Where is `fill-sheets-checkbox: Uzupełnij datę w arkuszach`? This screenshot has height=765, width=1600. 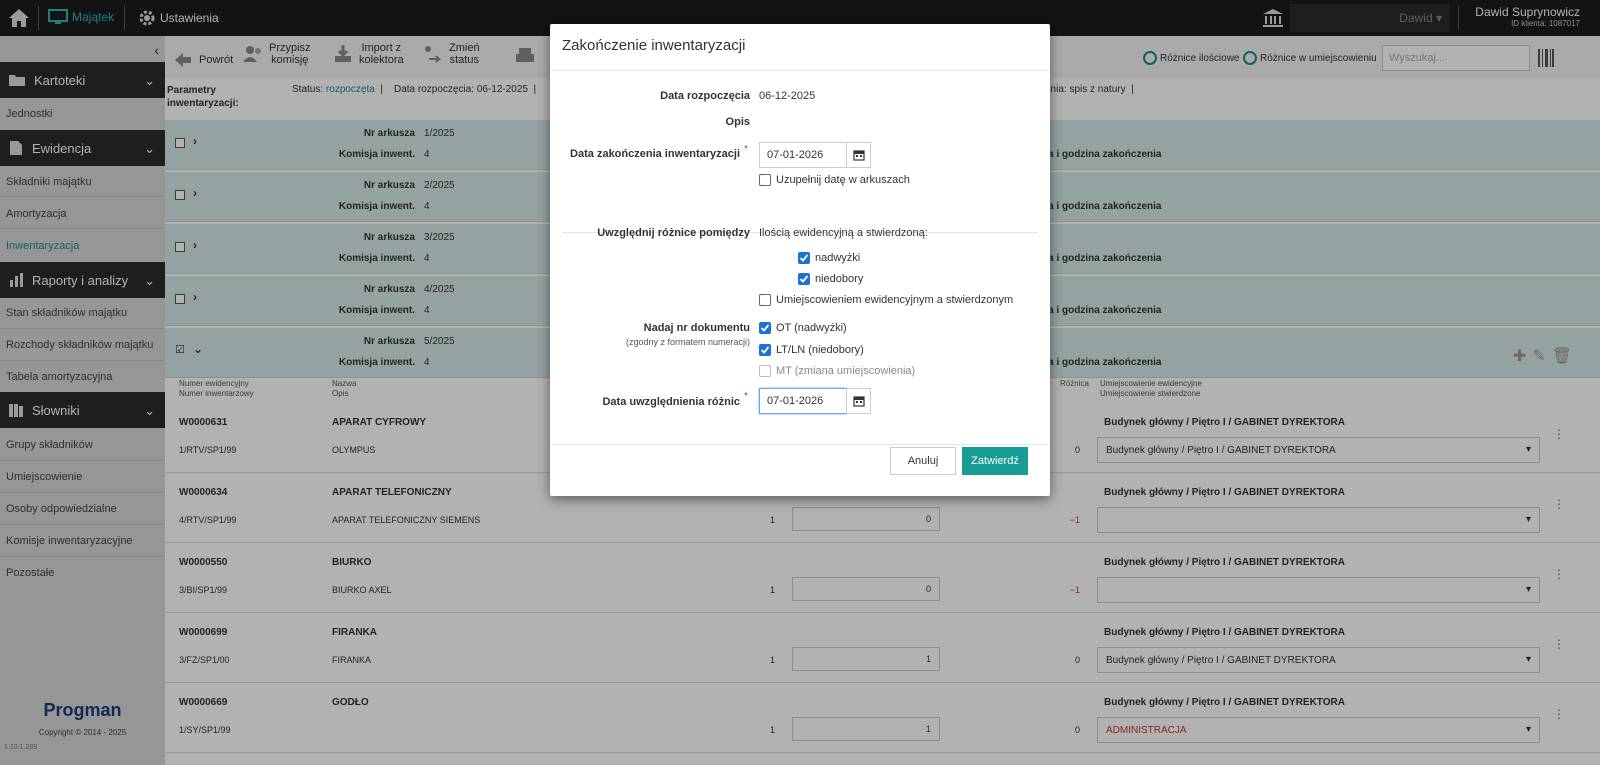
fill-sheets-checkbox: Uzupełnij datę w arkuszach is located at coordinates (834, 180).